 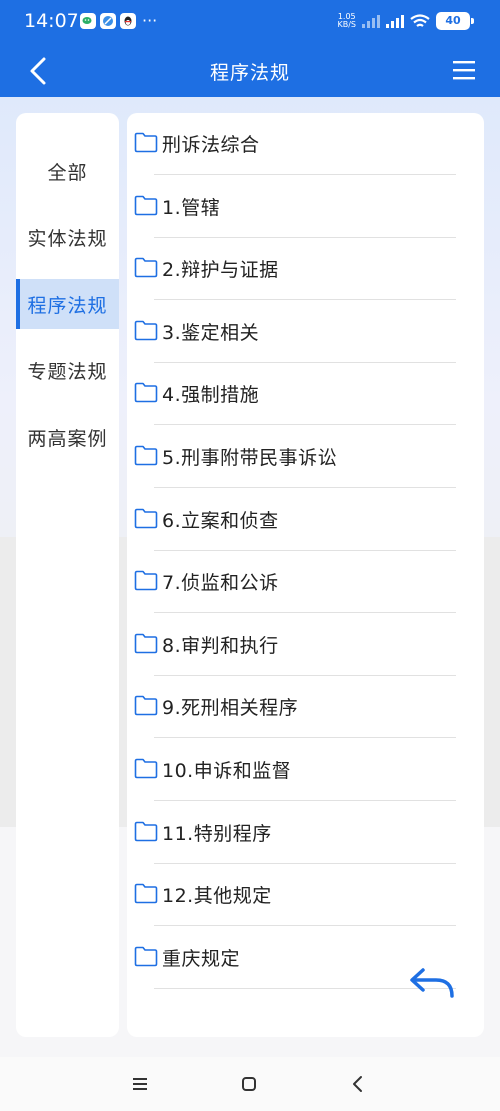 What do you see at coordinates (88, 21) in the screenshot?
I see `wechat-icon` at bounding box center [88, 21].